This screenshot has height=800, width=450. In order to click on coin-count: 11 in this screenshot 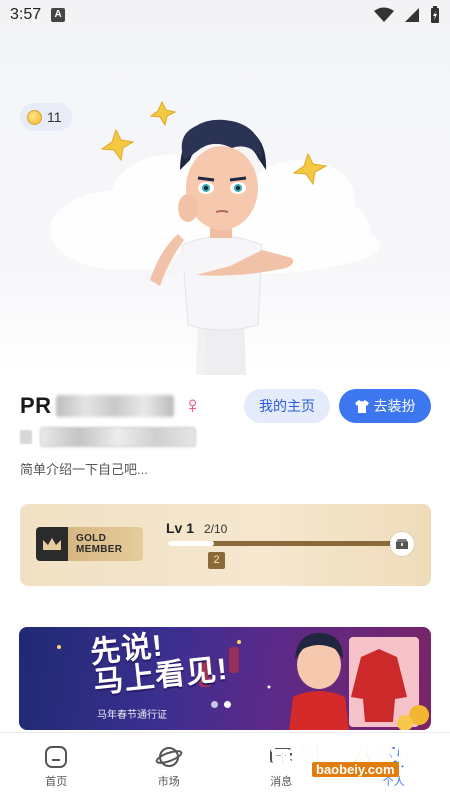, I will do `click(54, 117)`.